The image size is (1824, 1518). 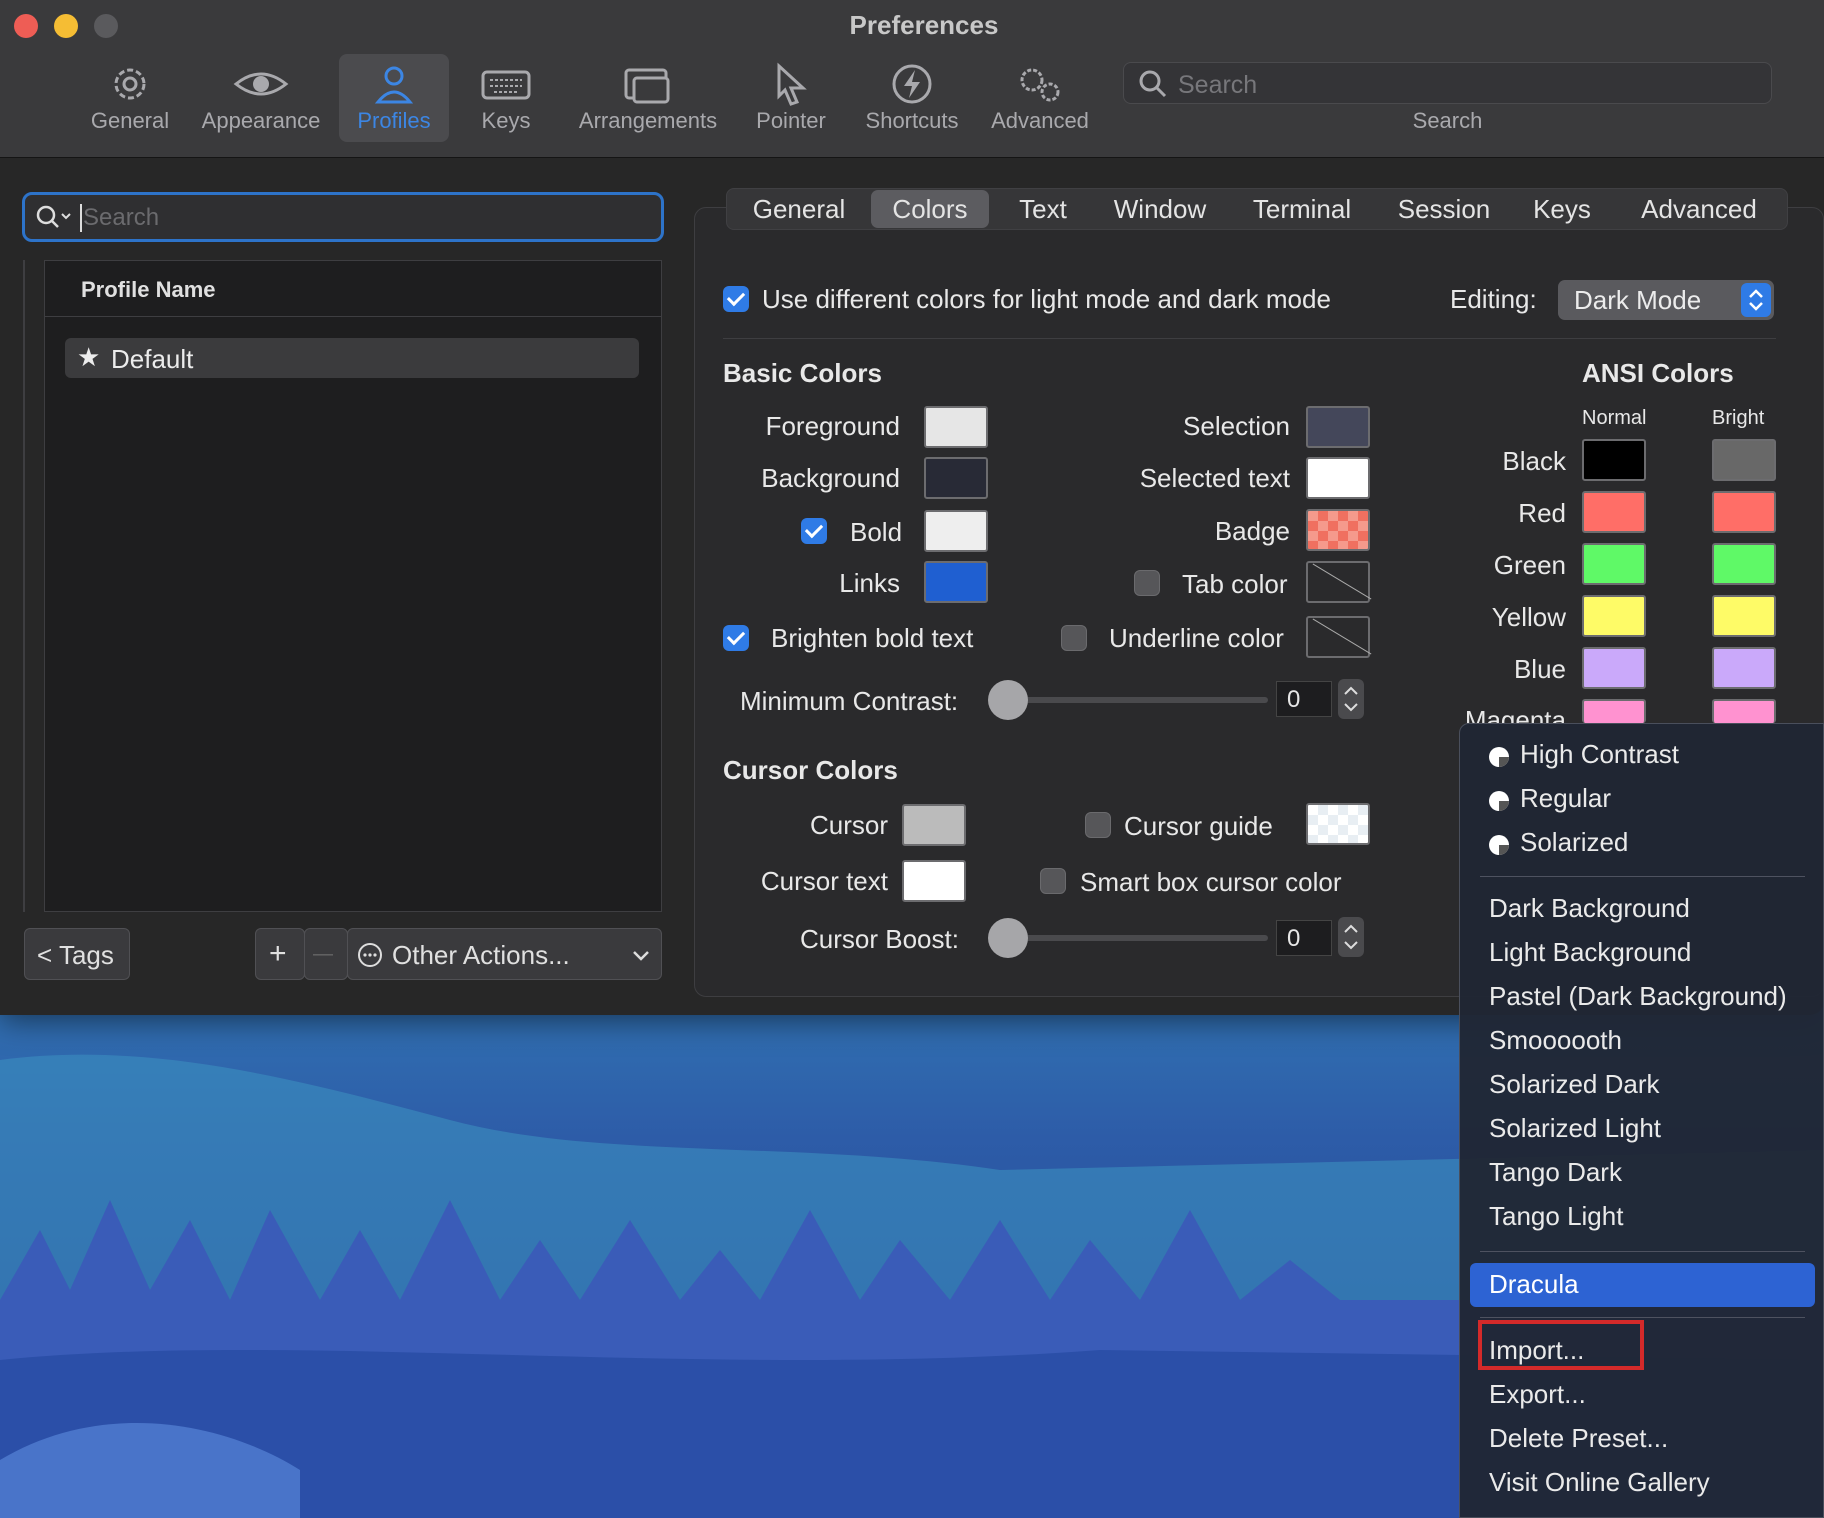 What do you see at coordinates (1556, 1216) in the screenshot?
I see `menu-item-tango-light: Tango Light` at bounding box center [1556, 1216].